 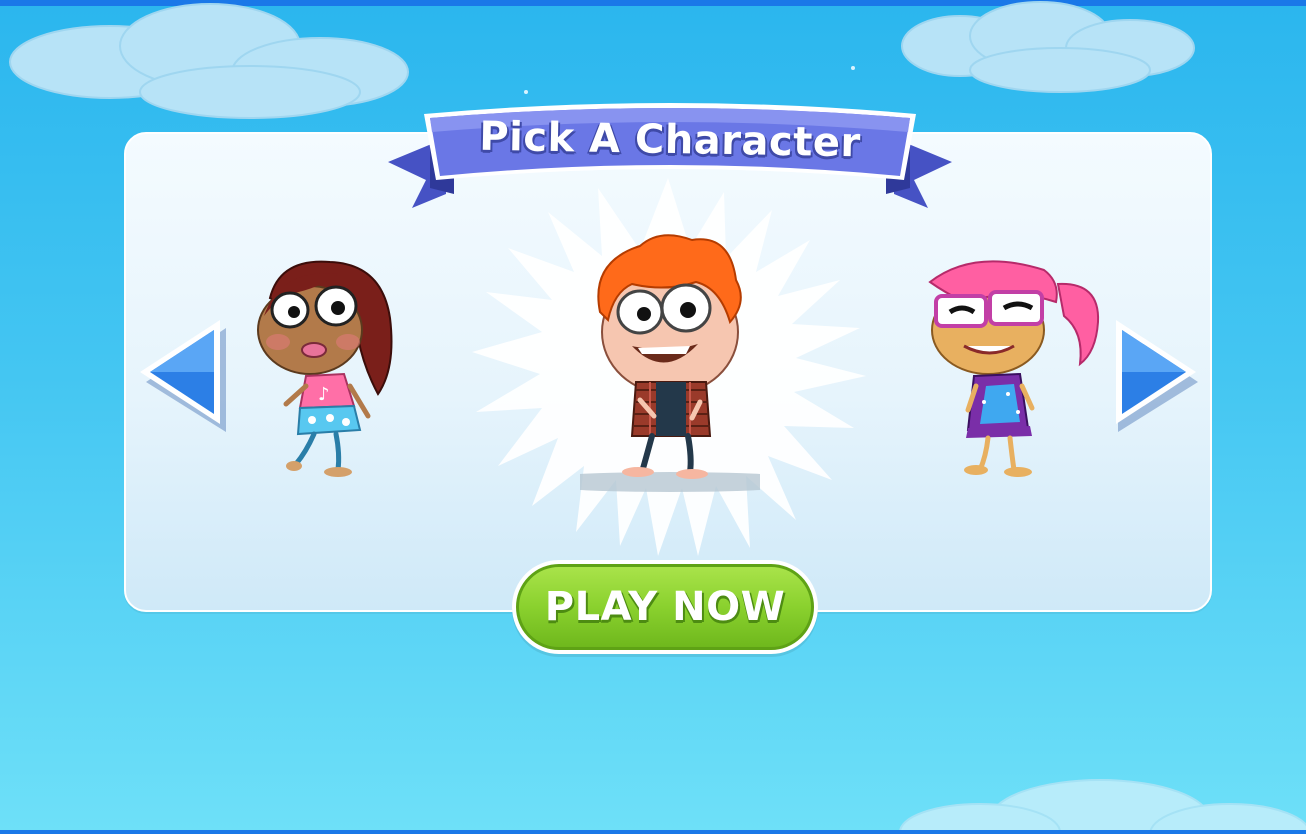 I want to click on play-now-label: PLAY NOW, so click(x=665, y=607).